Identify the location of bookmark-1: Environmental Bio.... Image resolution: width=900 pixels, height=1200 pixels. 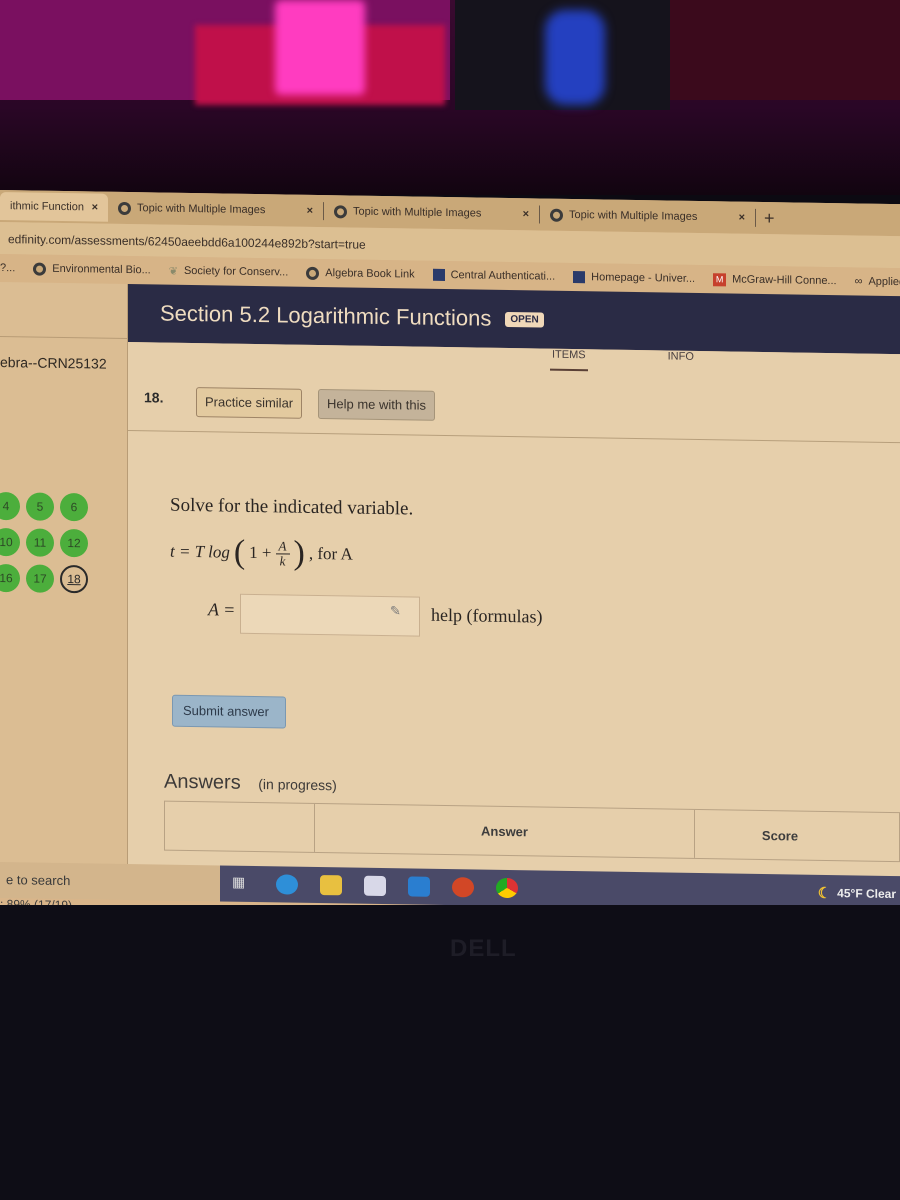
(92, 269).